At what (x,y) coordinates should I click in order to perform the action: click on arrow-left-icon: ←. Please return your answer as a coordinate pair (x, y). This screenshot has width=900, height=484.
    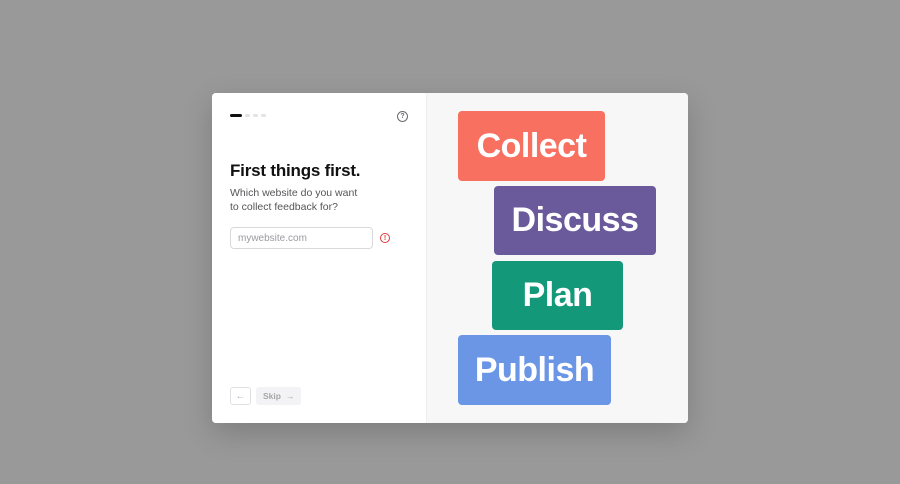
    Looking at the image, I should click on (240, 396).